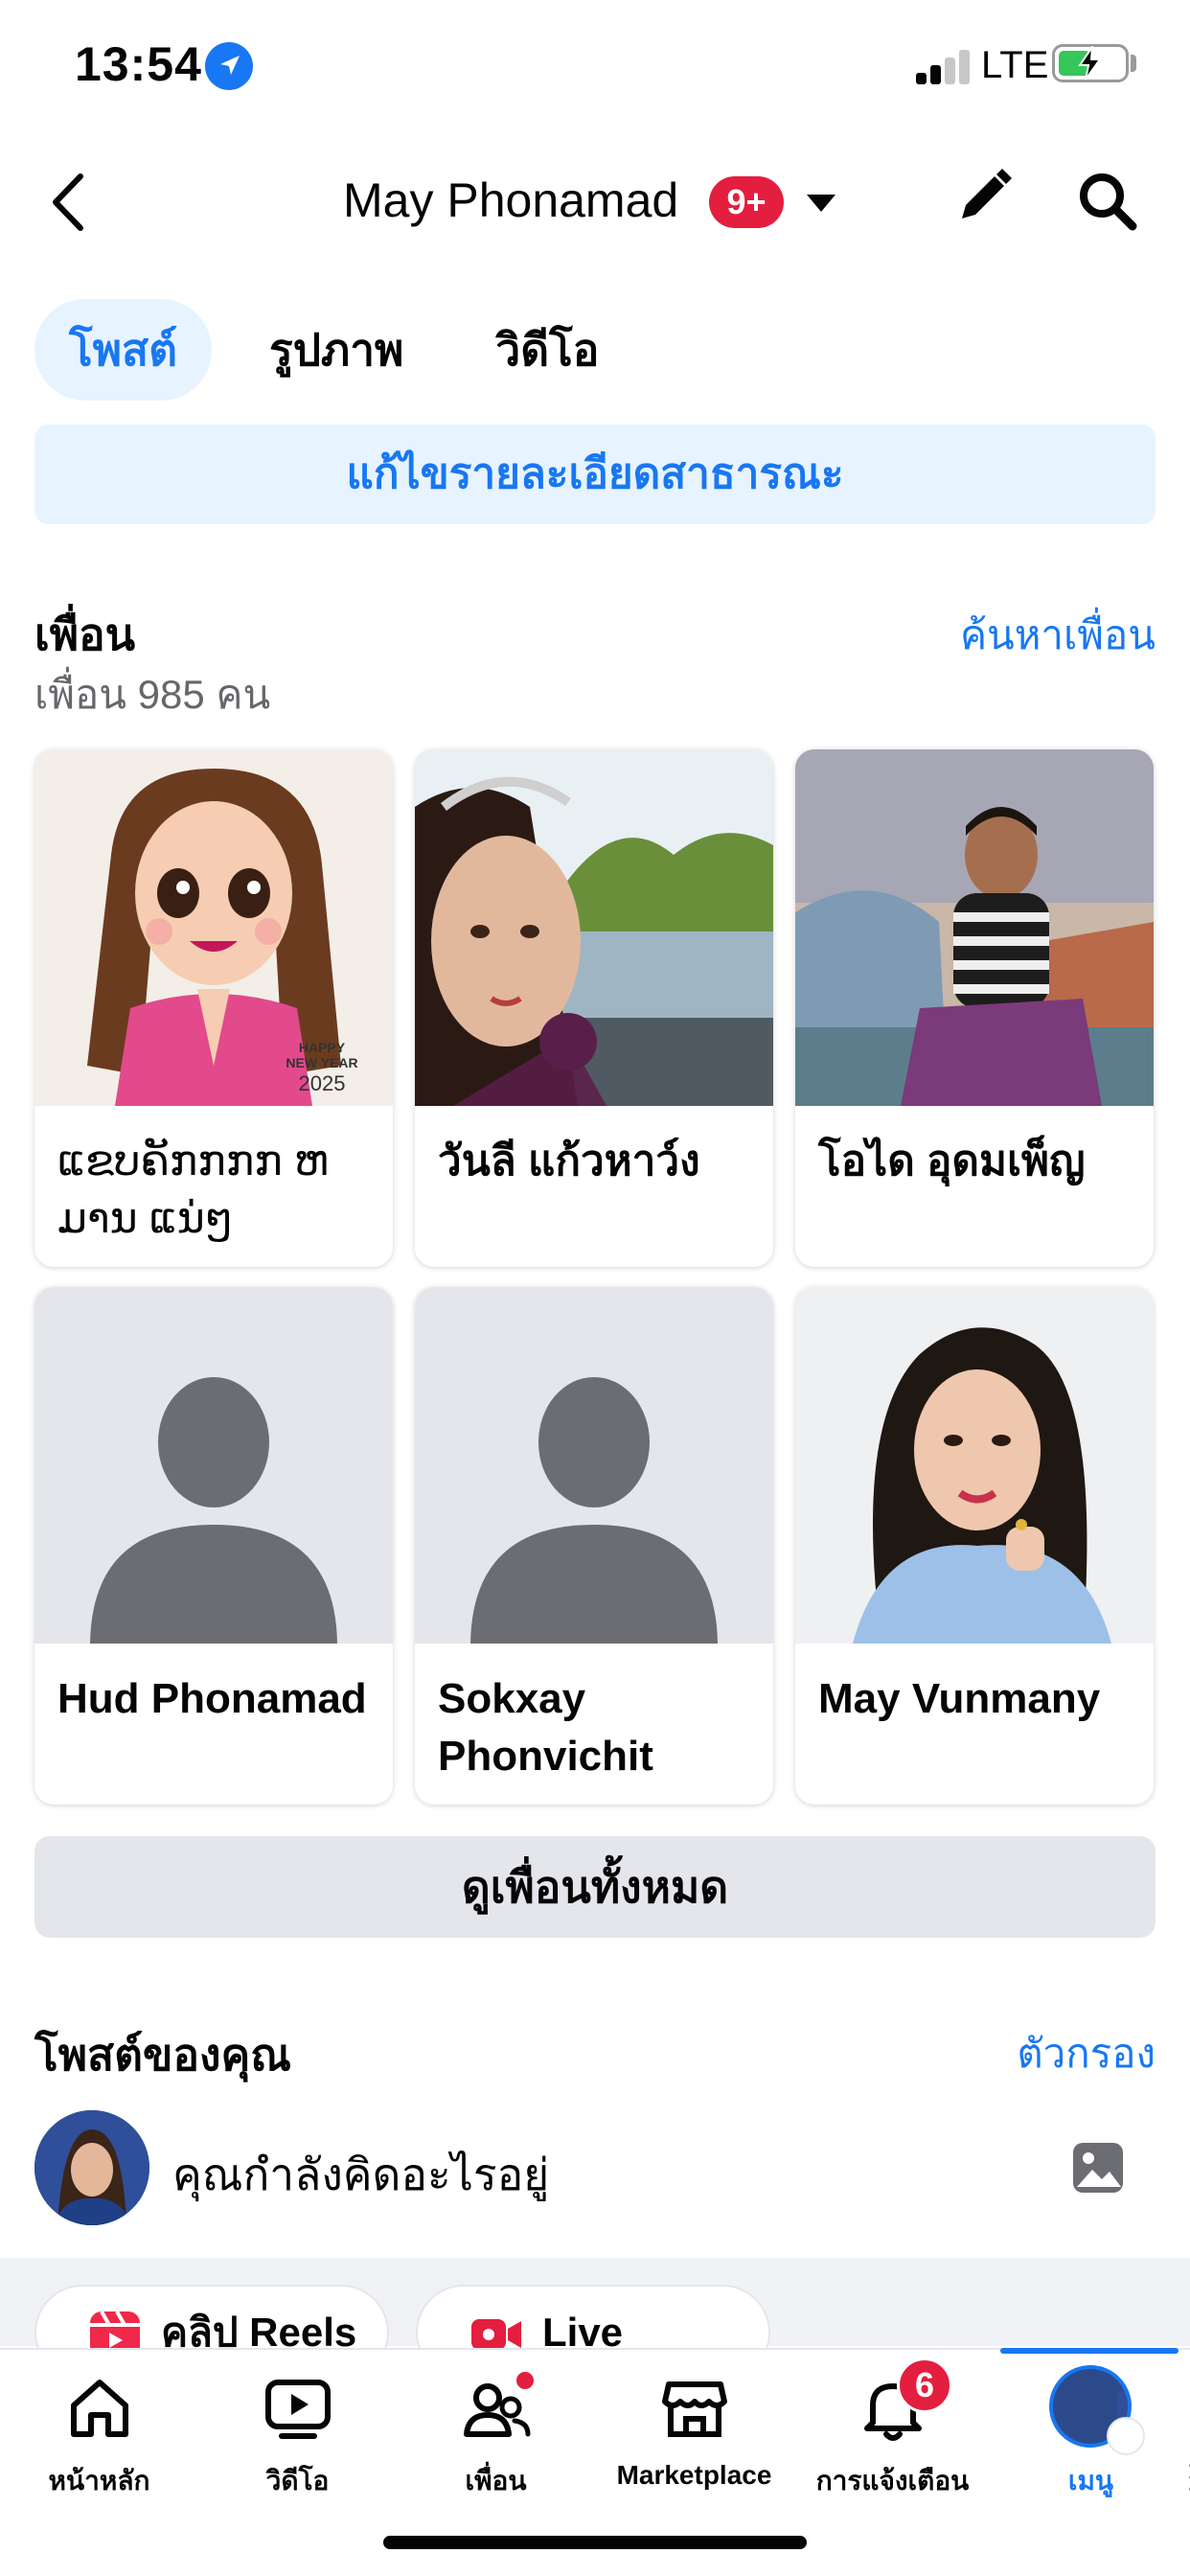 Image resolution: width=1190 pixels, height=2576 pixels. Describe the element at coordinates (952, 1161) in the screenshot. I see `friend-name: โอได อุดมเพ็ญ` at that location.